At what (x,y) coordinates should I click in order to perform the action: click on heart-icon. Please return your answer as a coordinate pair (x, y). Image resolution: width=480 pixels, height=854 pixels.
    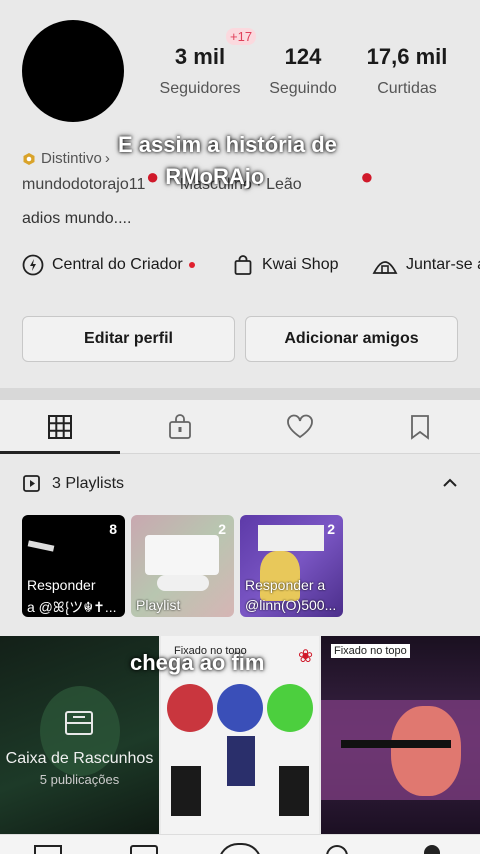
    Looking at the image, I should click on (300, 426).